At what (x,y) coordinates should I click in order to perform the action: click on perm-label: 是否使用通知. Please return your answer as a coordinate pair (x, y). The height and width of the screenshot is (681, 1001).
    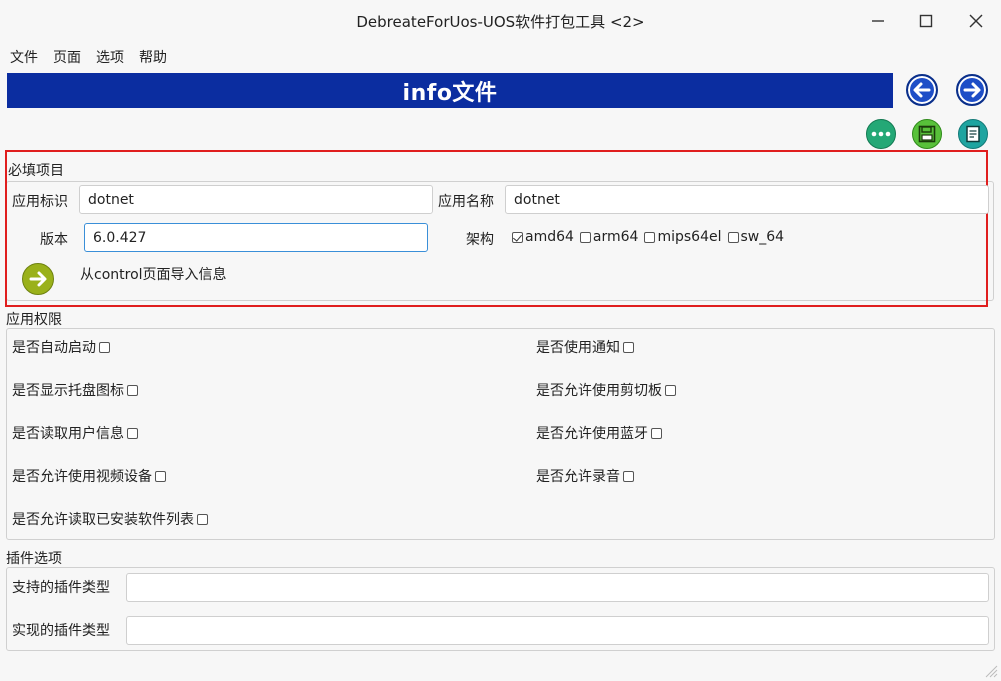
    Looking at the image, I should click on (578, 348).